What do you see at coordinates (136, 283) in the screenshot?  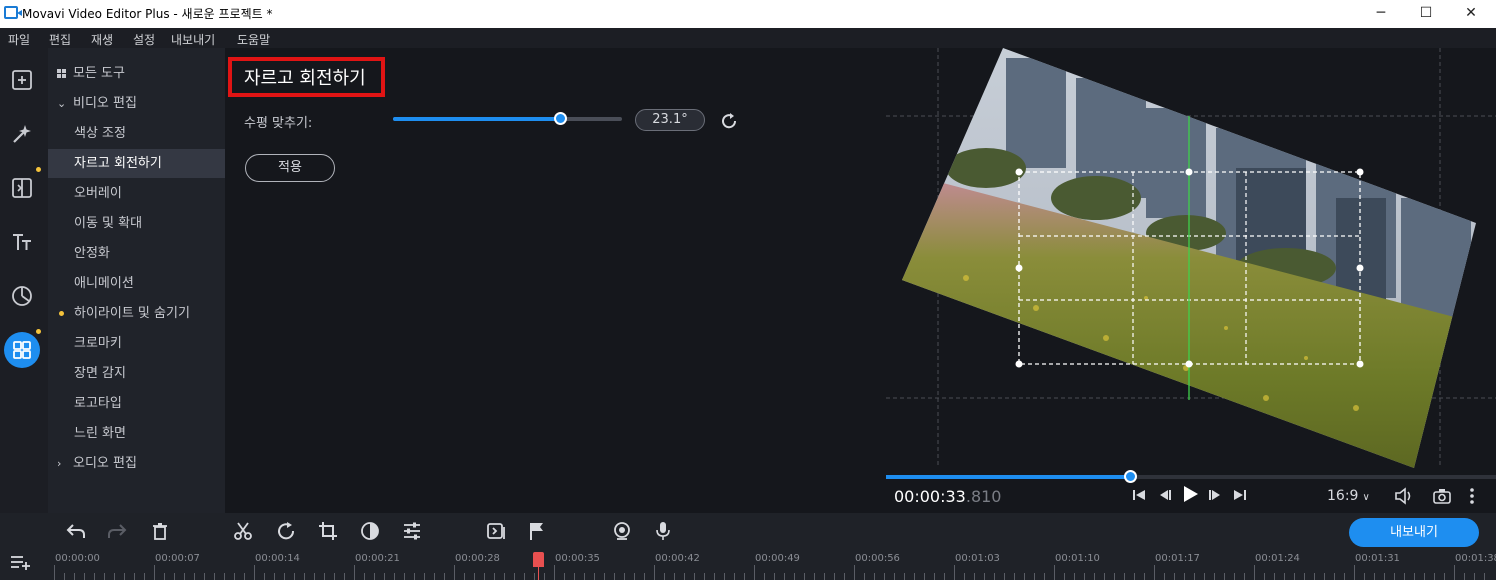 I see `tool-item-animation: 애니메이션` at bounding box center [136, 283].